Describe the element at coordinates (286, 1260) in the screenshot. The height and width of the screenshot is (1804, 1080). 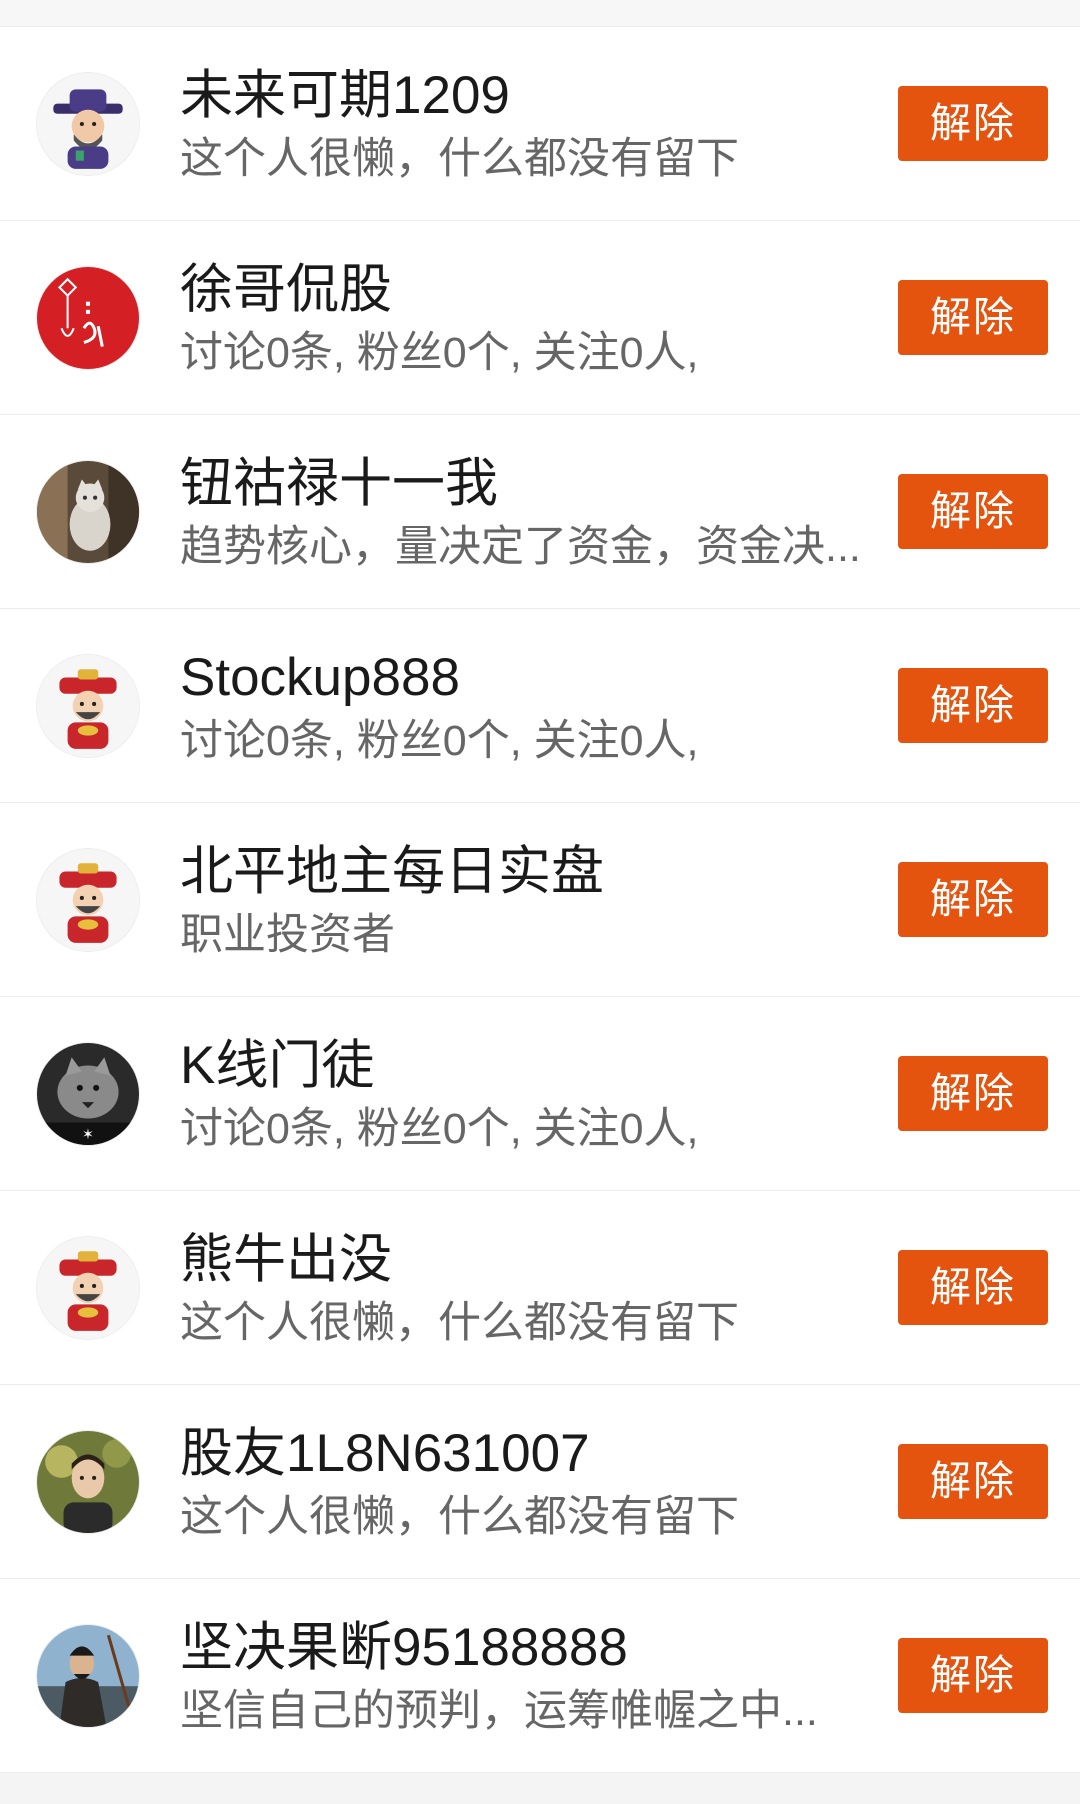
I see `user-name: 熊牛出没` at that location.